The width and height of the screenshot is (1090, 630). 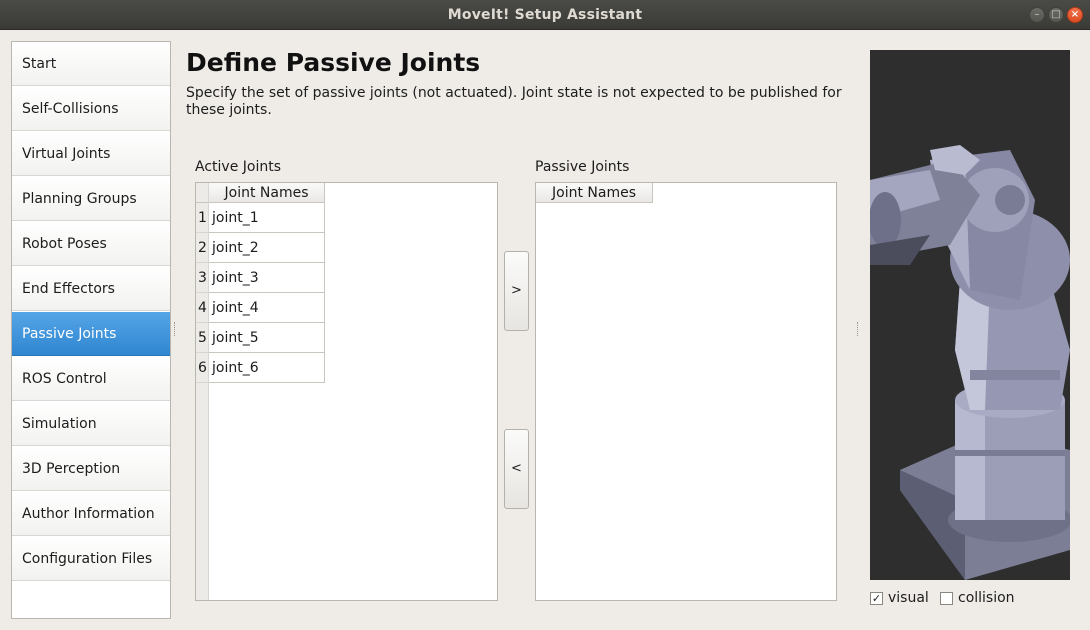 What do you see at coordinates (202, 338) in the screenshot?
I see `row-number: 5` at bounding box center [202, 338].